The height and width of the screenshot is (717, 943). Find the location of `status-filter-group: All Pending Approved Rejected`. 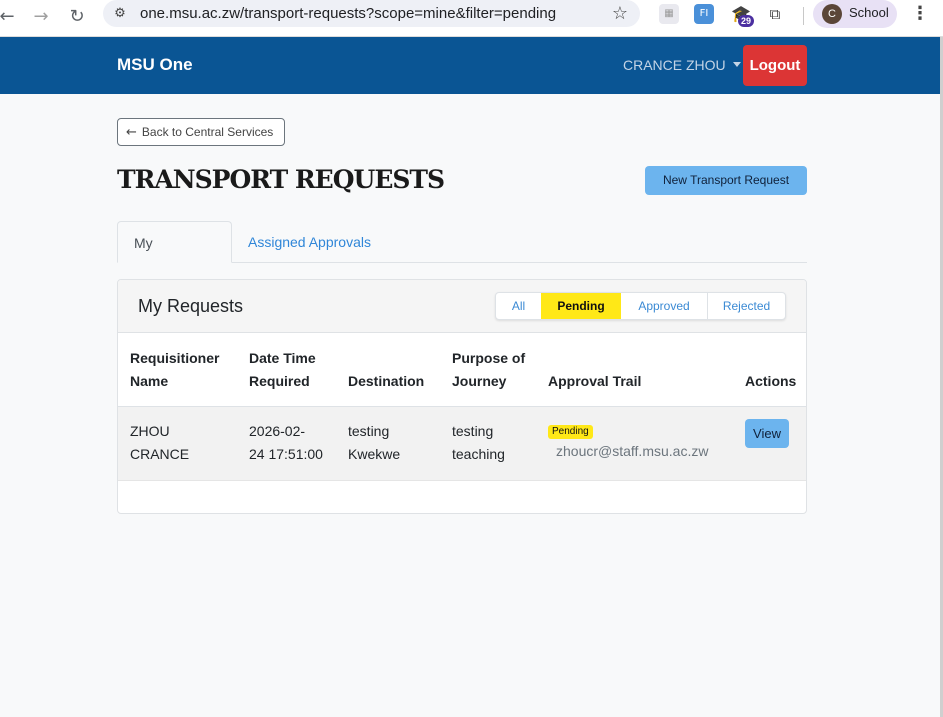

status-filter-group: All Pending Approved Rejected is located at coordinates (640, 306).